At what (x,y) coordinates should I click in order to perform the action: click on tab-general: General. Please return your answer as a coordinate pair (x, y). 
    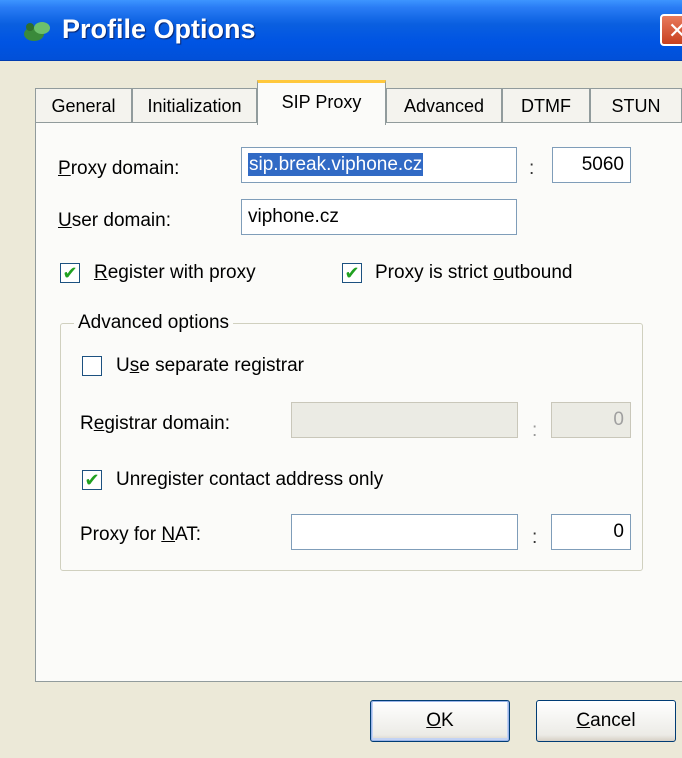
    Looking at the image, I should click on (83, 106).